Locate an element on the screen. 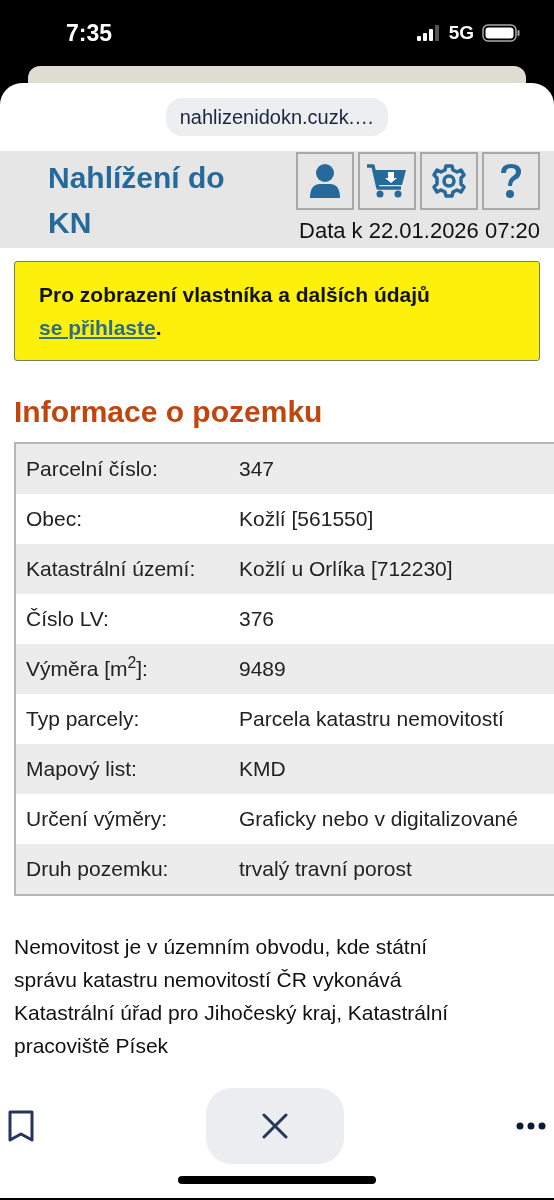 The height and width of the screenshot is (1200, 554). close-icon is located at coordinates (275, 1126).